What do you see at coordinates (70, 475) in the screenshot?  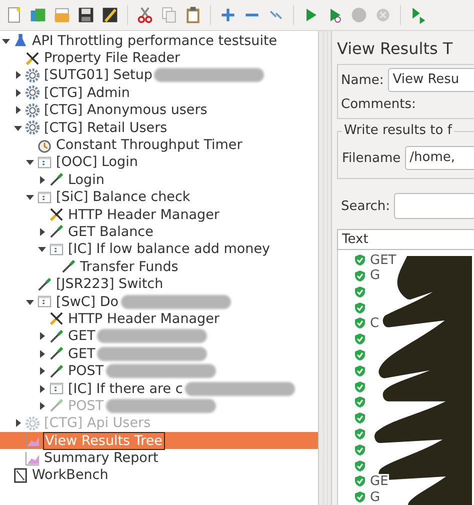 I see `tree-item: WorkBench` at bounding box center [70, 475].